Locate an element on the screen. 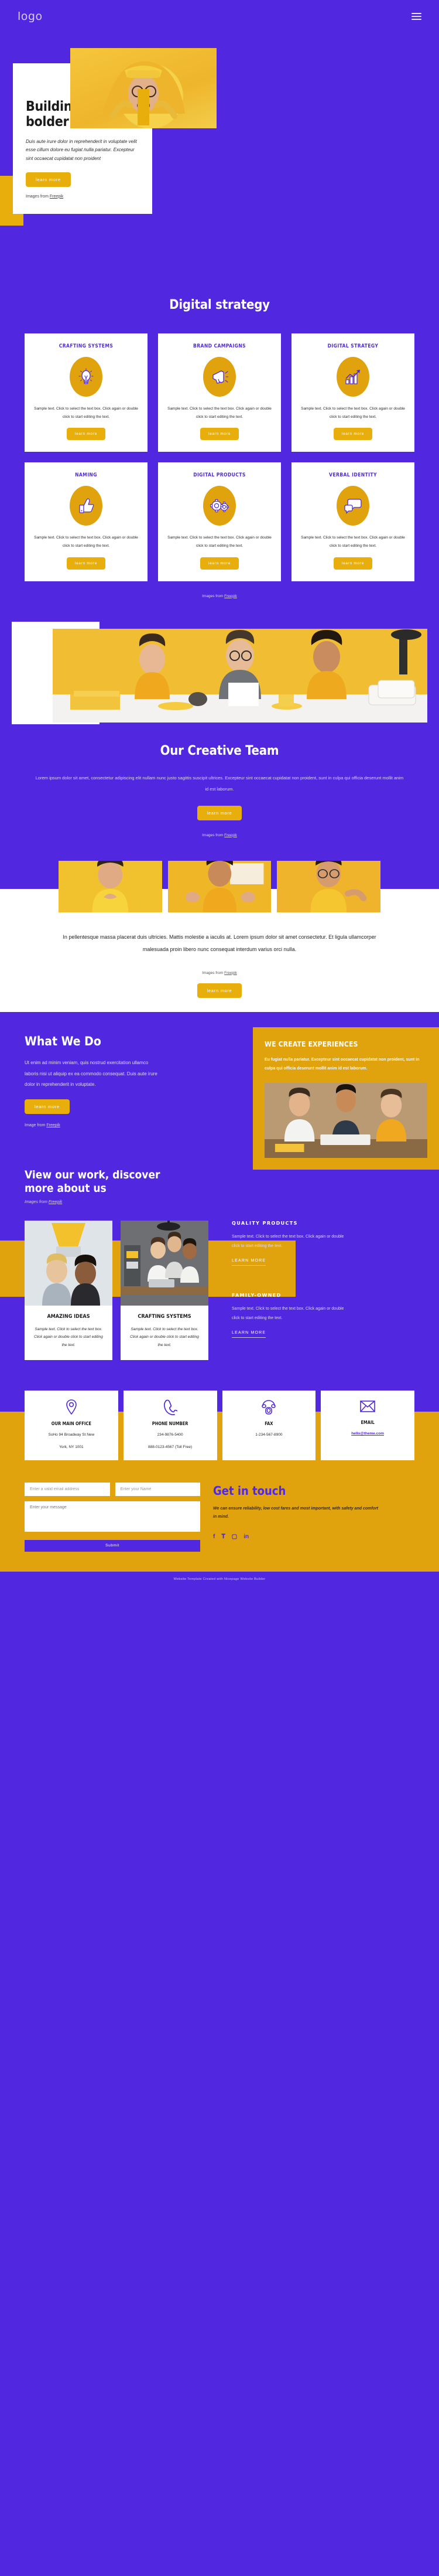  contact-card-email: EMAIL hello@theme.com is located at coordinates (367, 1425).